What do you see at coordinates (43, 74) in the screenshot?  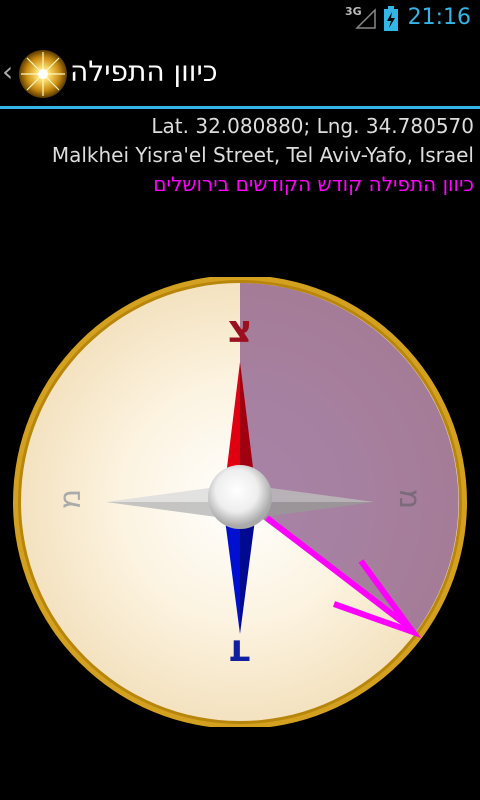 I see `sun-logo-icon` at bounding box center [43, 74].